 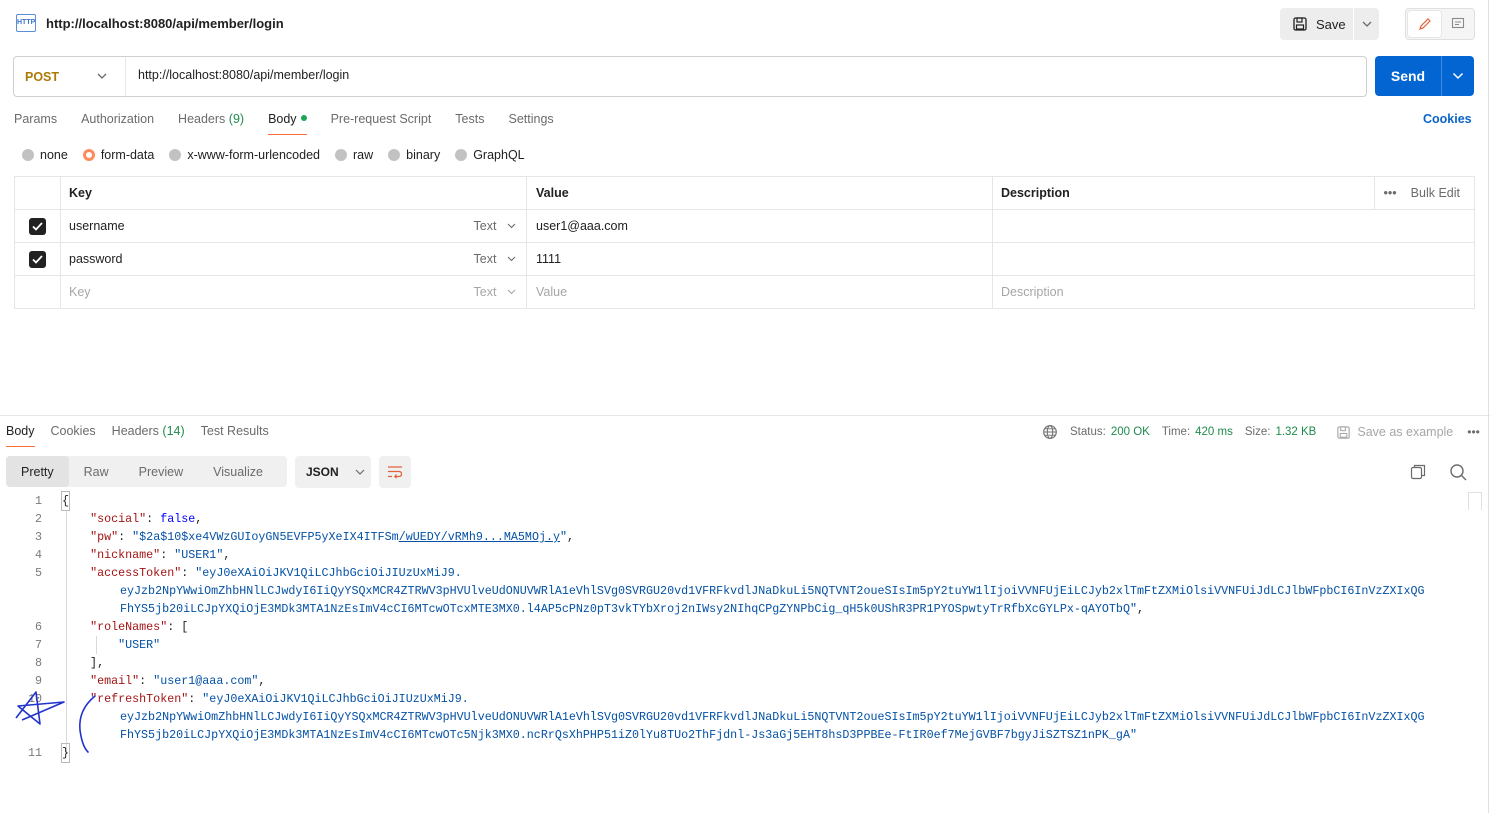 I want to click on search-icon, so click(x=1458, y=472).